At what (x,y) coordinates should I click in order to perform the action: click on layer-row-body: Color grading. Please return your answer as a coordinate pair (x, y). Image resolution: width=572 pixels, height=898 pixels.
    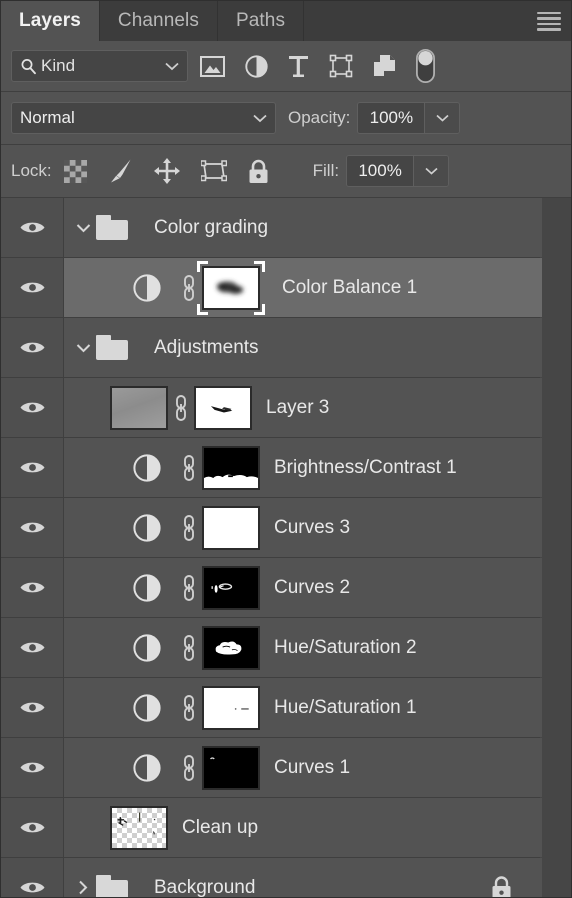
    Looking at the image, I should click on (303, 227).